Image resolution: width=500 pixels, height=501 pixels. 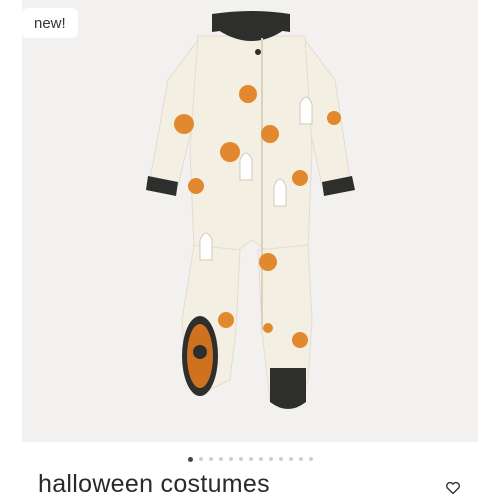 I want to click on new-badge: new!, so click(x=50, y=23).